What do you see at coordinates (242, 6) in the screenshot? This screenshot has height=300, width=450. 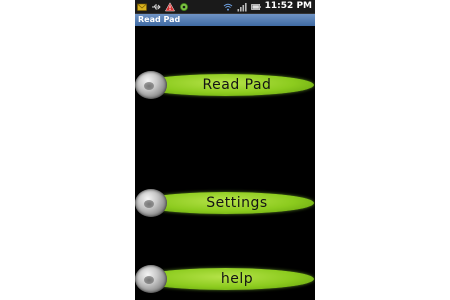 I see `signal-icon` at bounding box center [242, 6].